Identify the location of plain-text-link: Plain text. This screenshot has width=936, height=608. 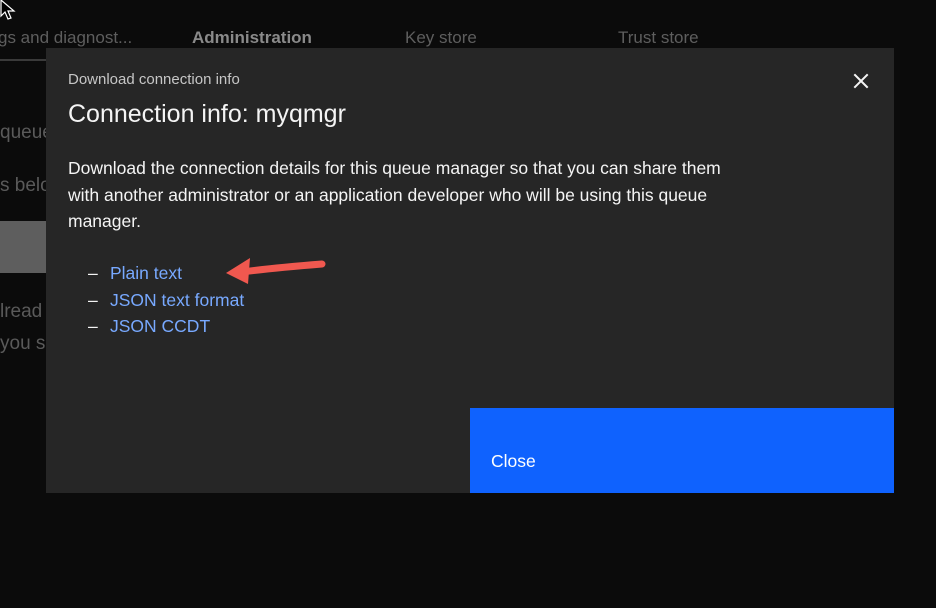
(146, 273).